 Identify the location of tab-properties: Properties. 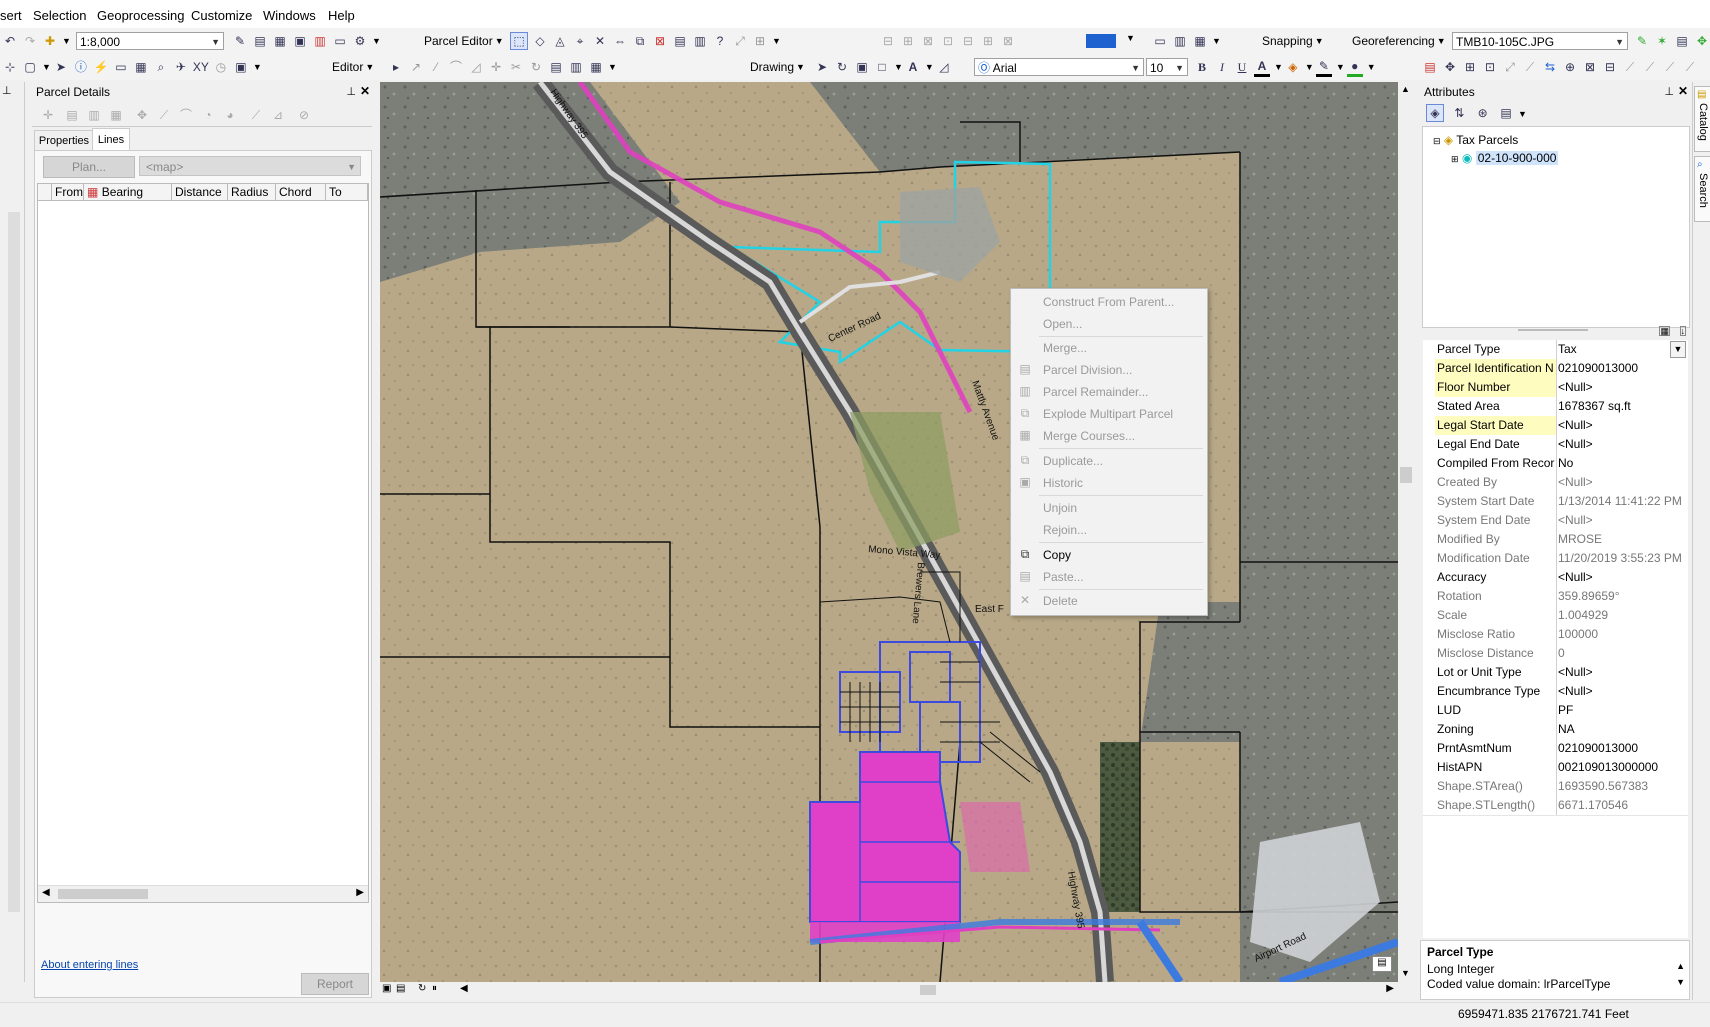
(64, 141).